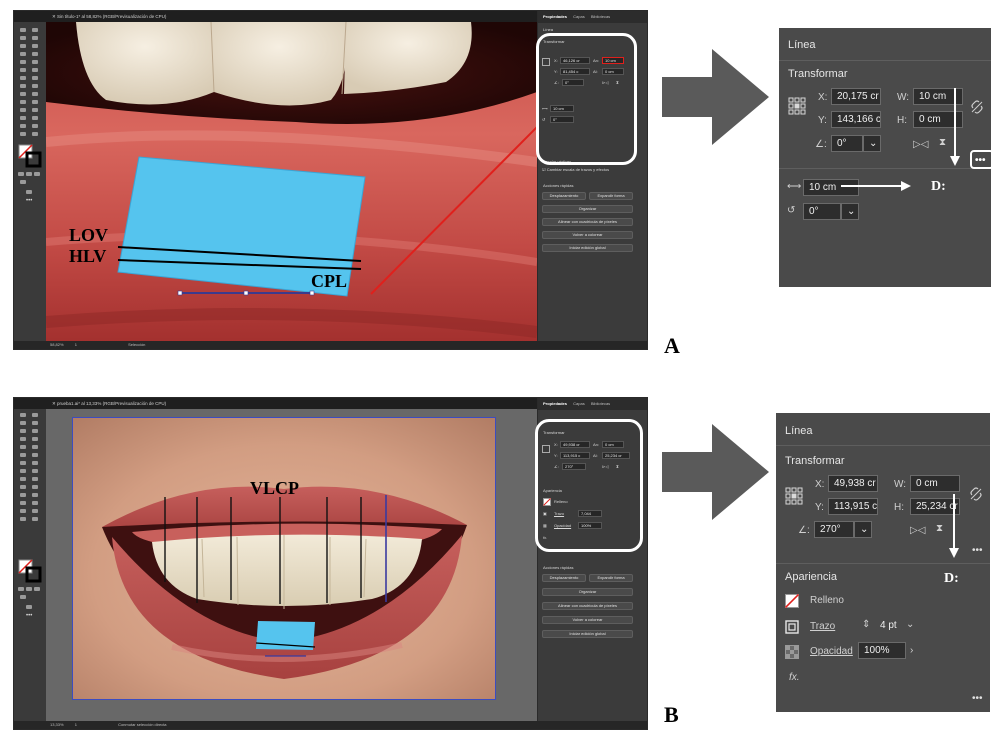 This screenshot has height=730, width=995. I want to click on lasso-tool-icon, so click(35, 423).